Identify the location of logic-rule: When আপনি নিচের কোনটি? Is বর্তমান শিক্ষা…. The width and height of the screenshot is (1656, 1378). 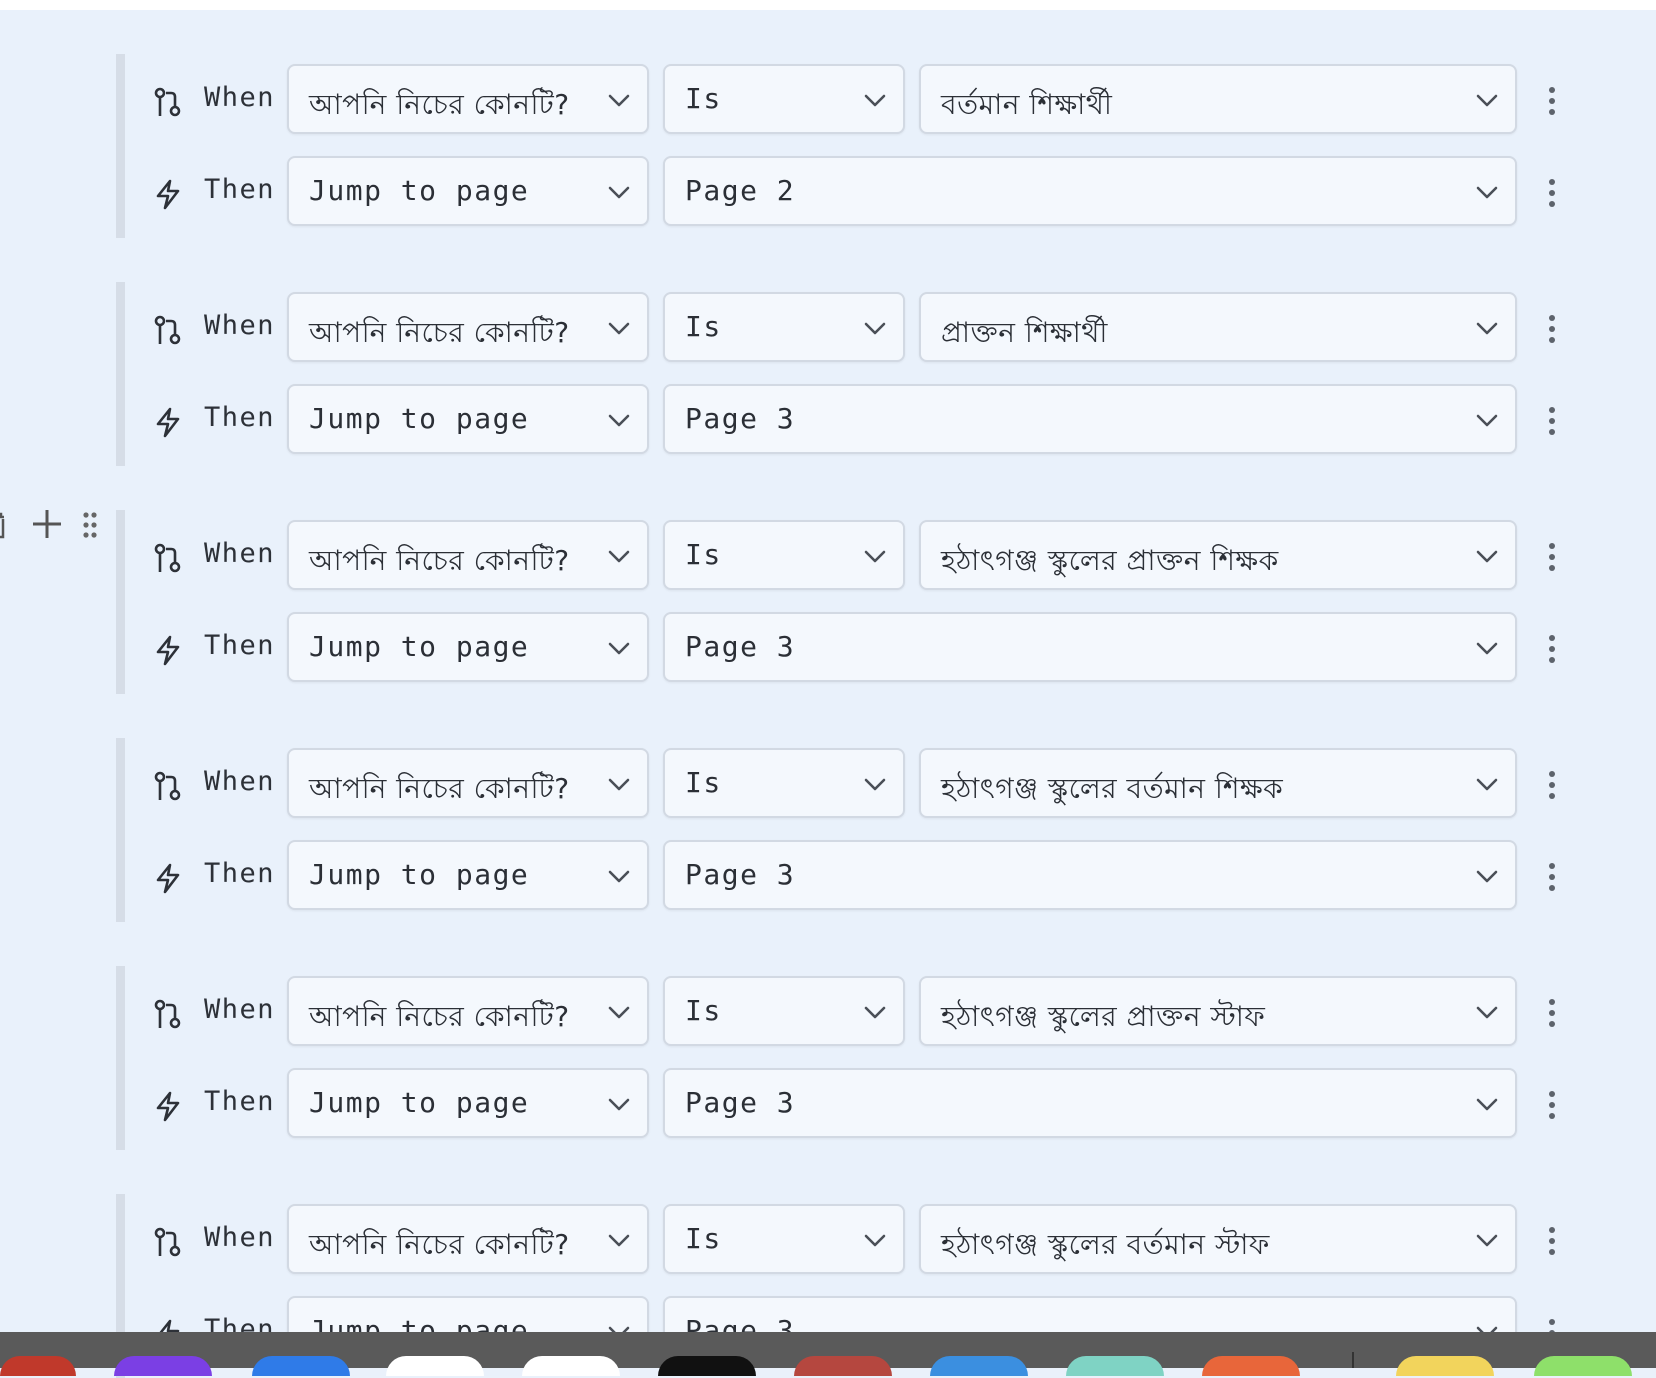
(866, 146).